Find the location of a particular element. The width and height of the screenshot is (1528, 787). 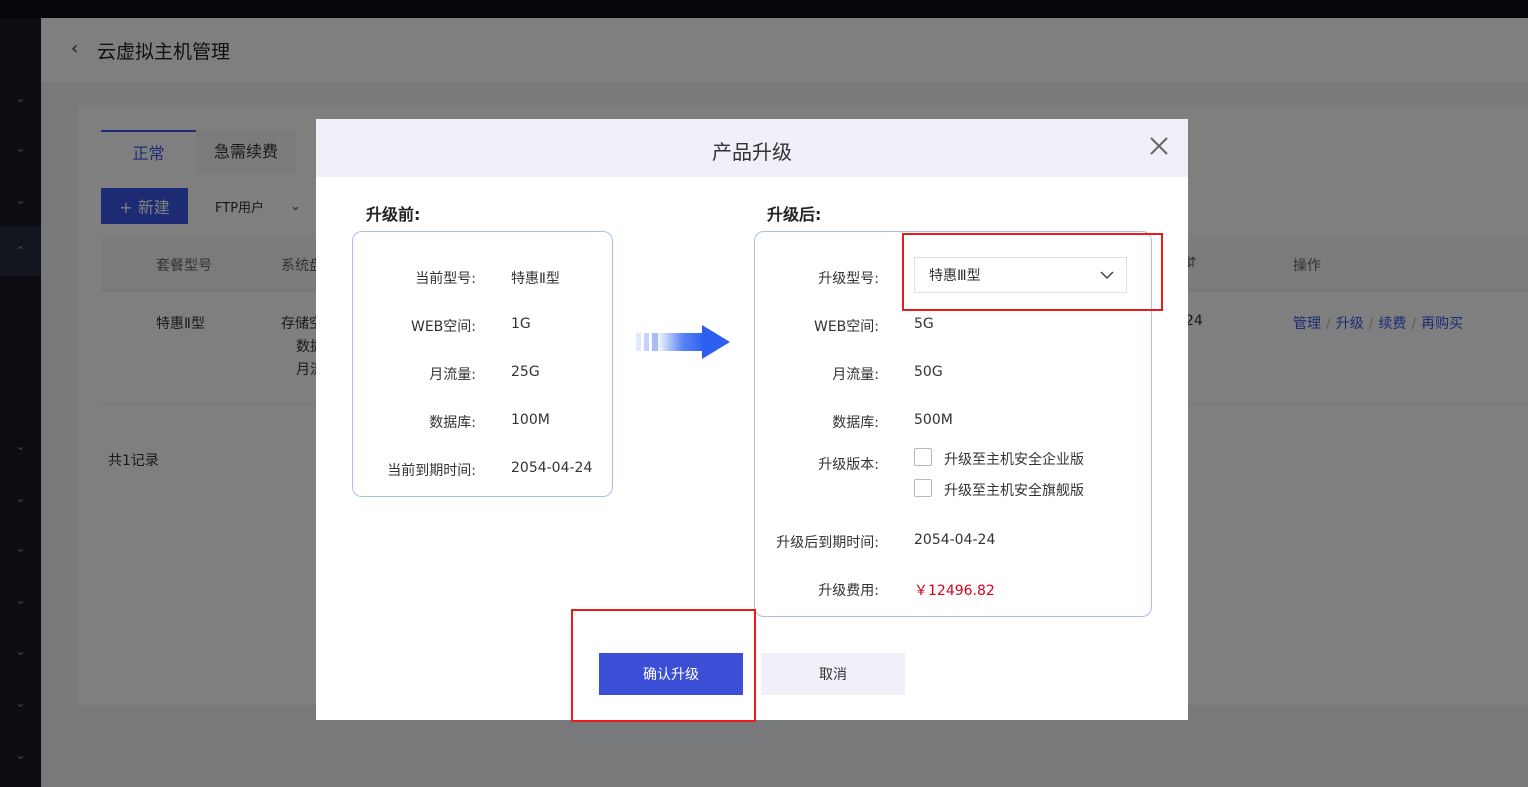

cancel-button: 取消 is located at coordinates (833, 674).